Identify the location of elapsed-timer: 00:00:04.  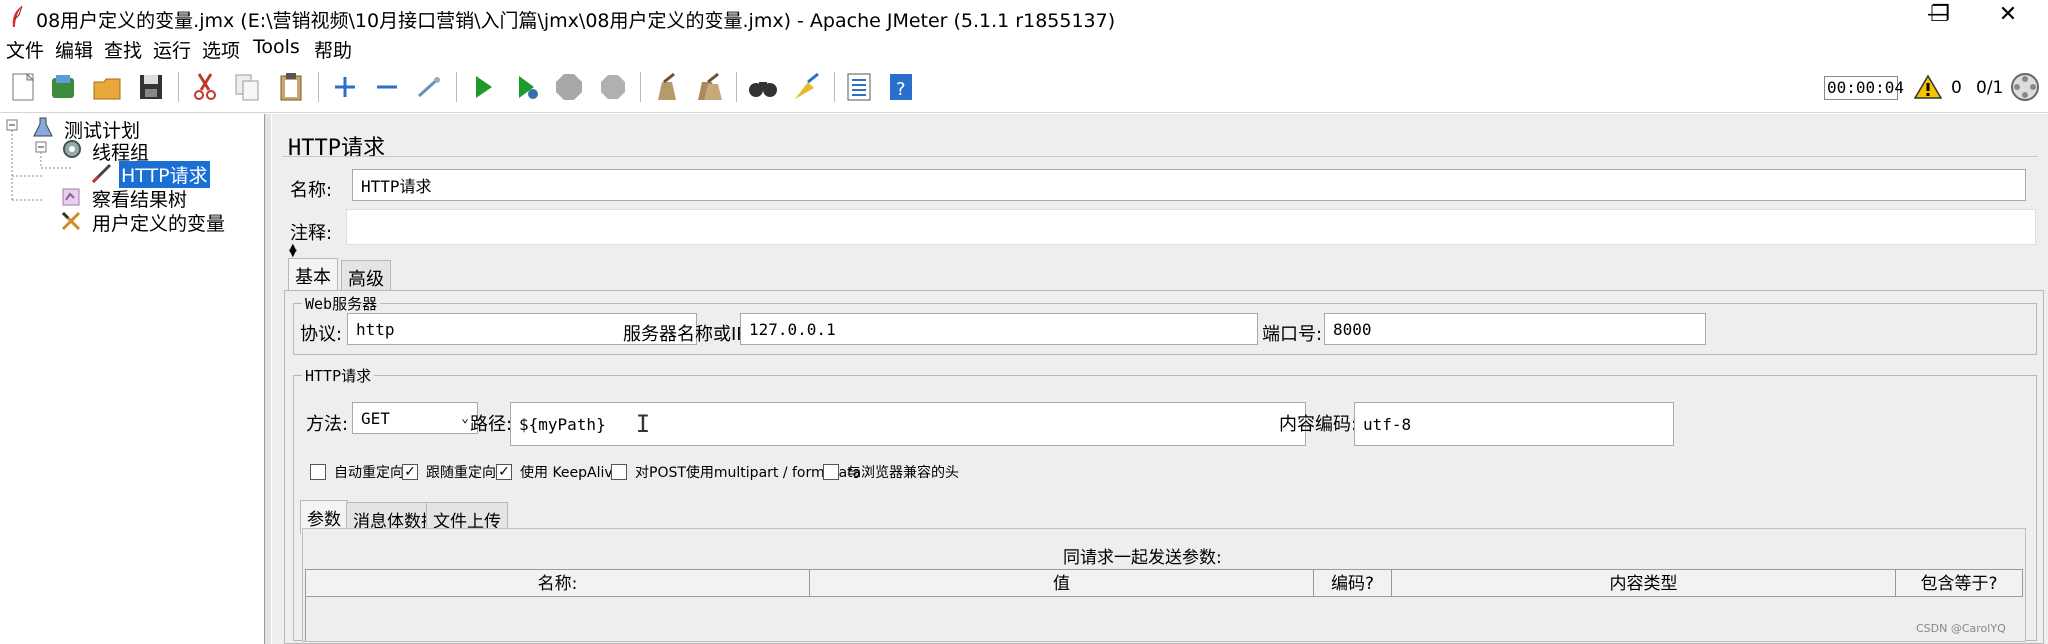
(1864, 88).